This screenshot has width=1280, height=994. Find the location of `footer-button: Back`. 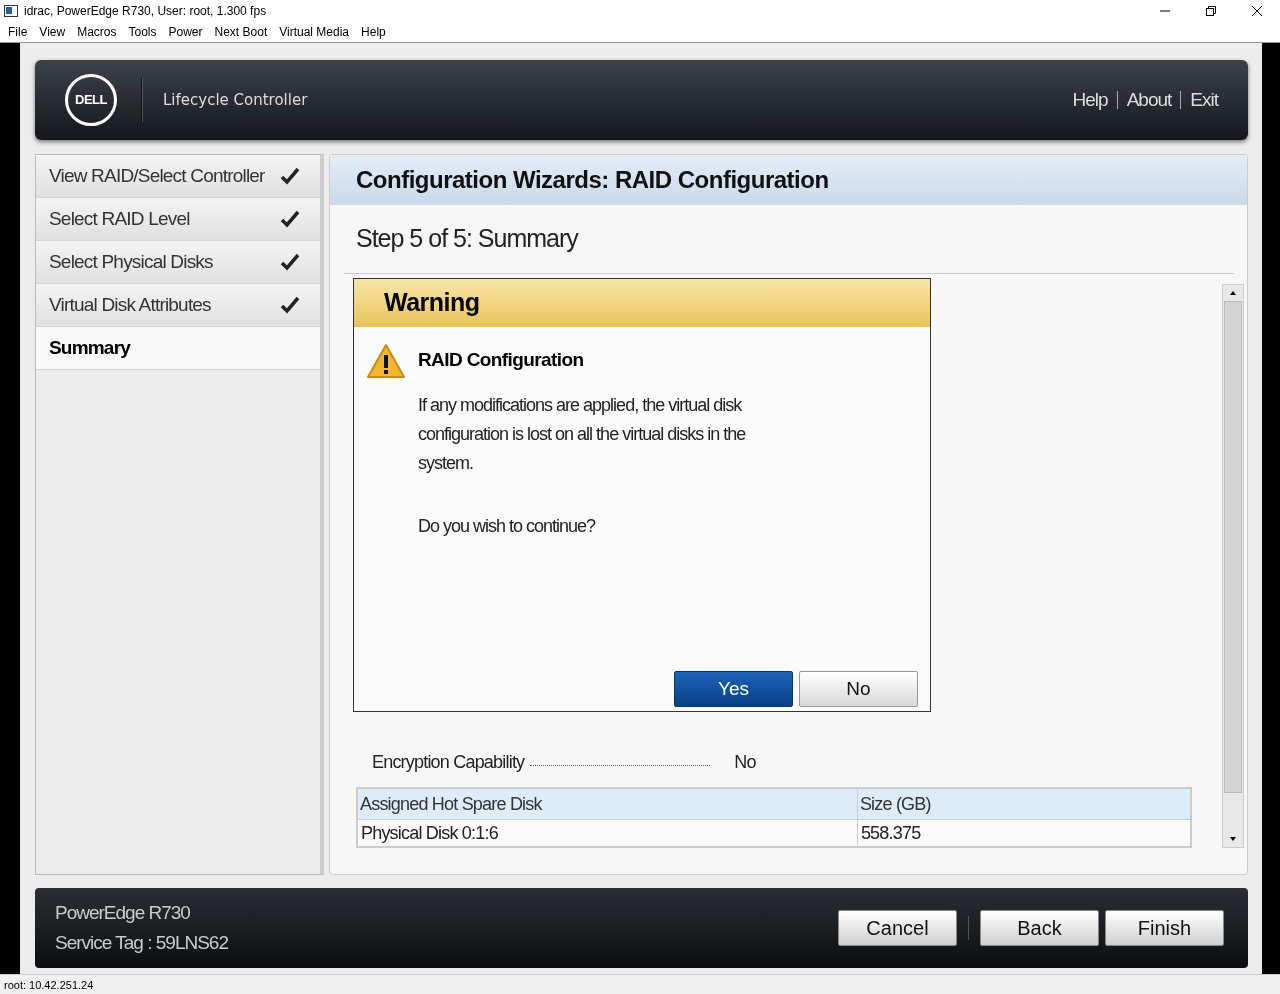

footer-button: Back is located at coordinates (1039, 928).